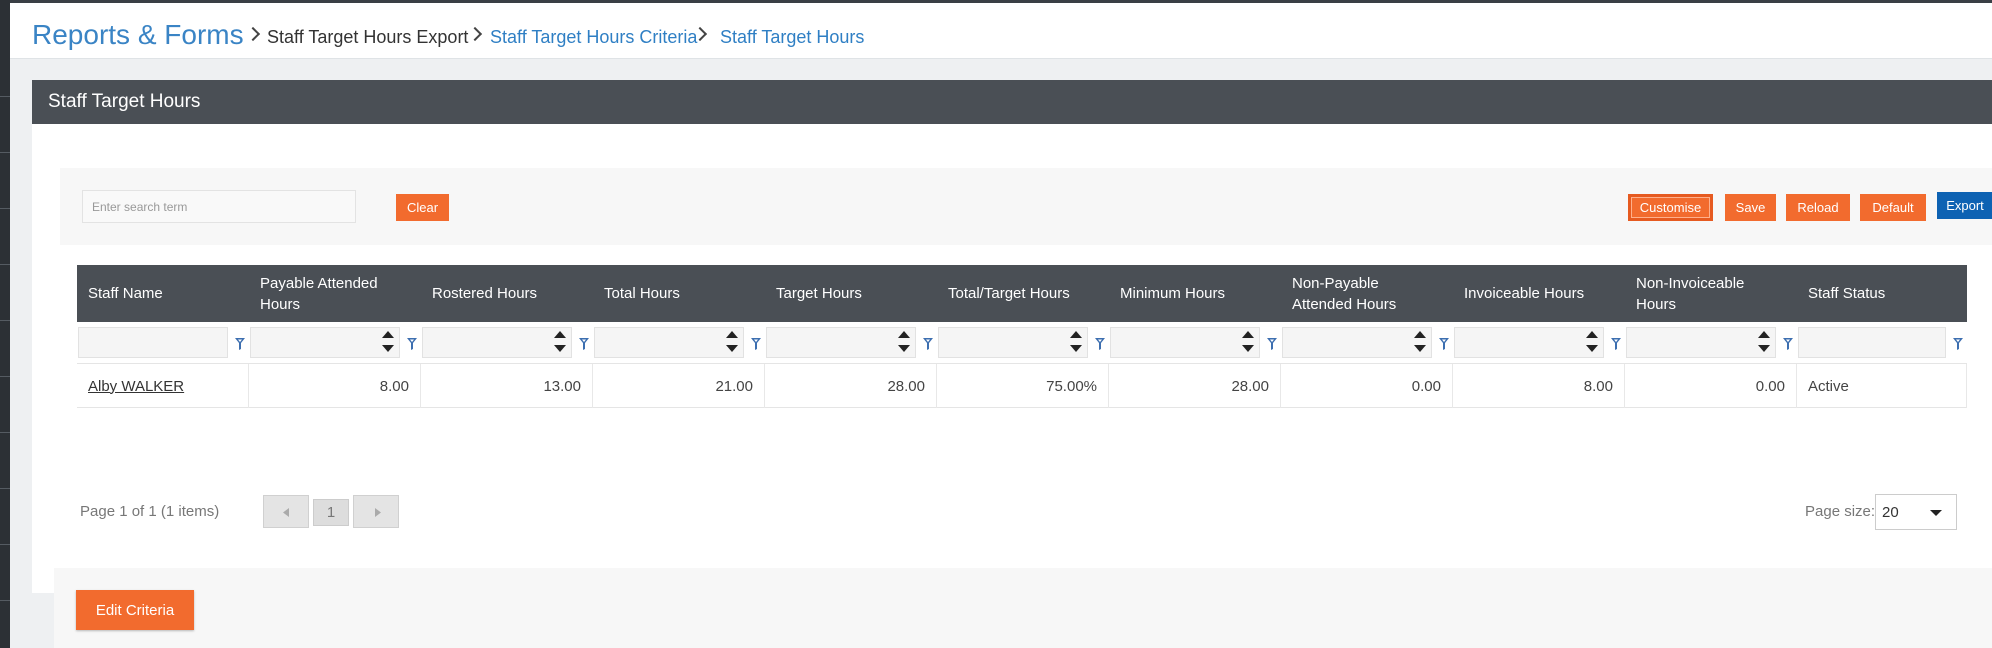 The width and height of the screenshot is (1992, 648). Describe the element at coordinates (1916, 512) in the screenshot. I see `page-size-select: 20` at that location.